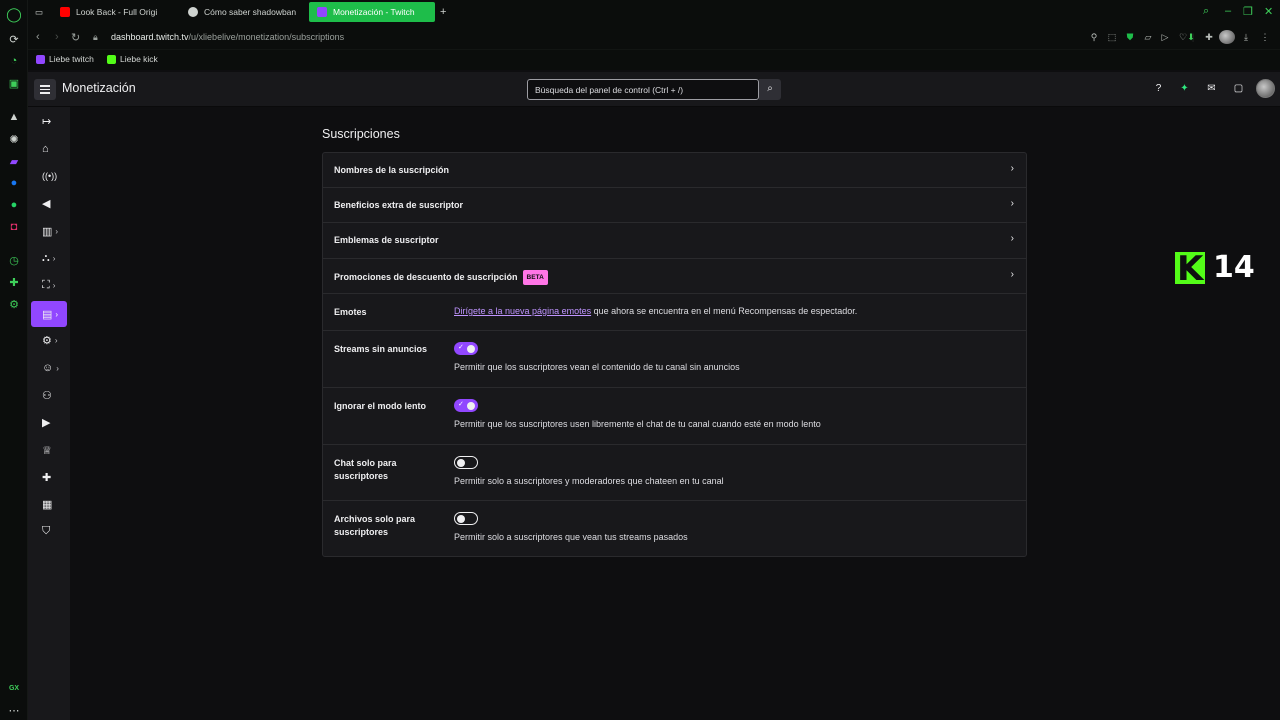 Image resolution: width=1280 pixels, height=720 pixels. Describe the element at coordinates (99, 88) in the screenshot. I see `page-title: Monetización` at that location.